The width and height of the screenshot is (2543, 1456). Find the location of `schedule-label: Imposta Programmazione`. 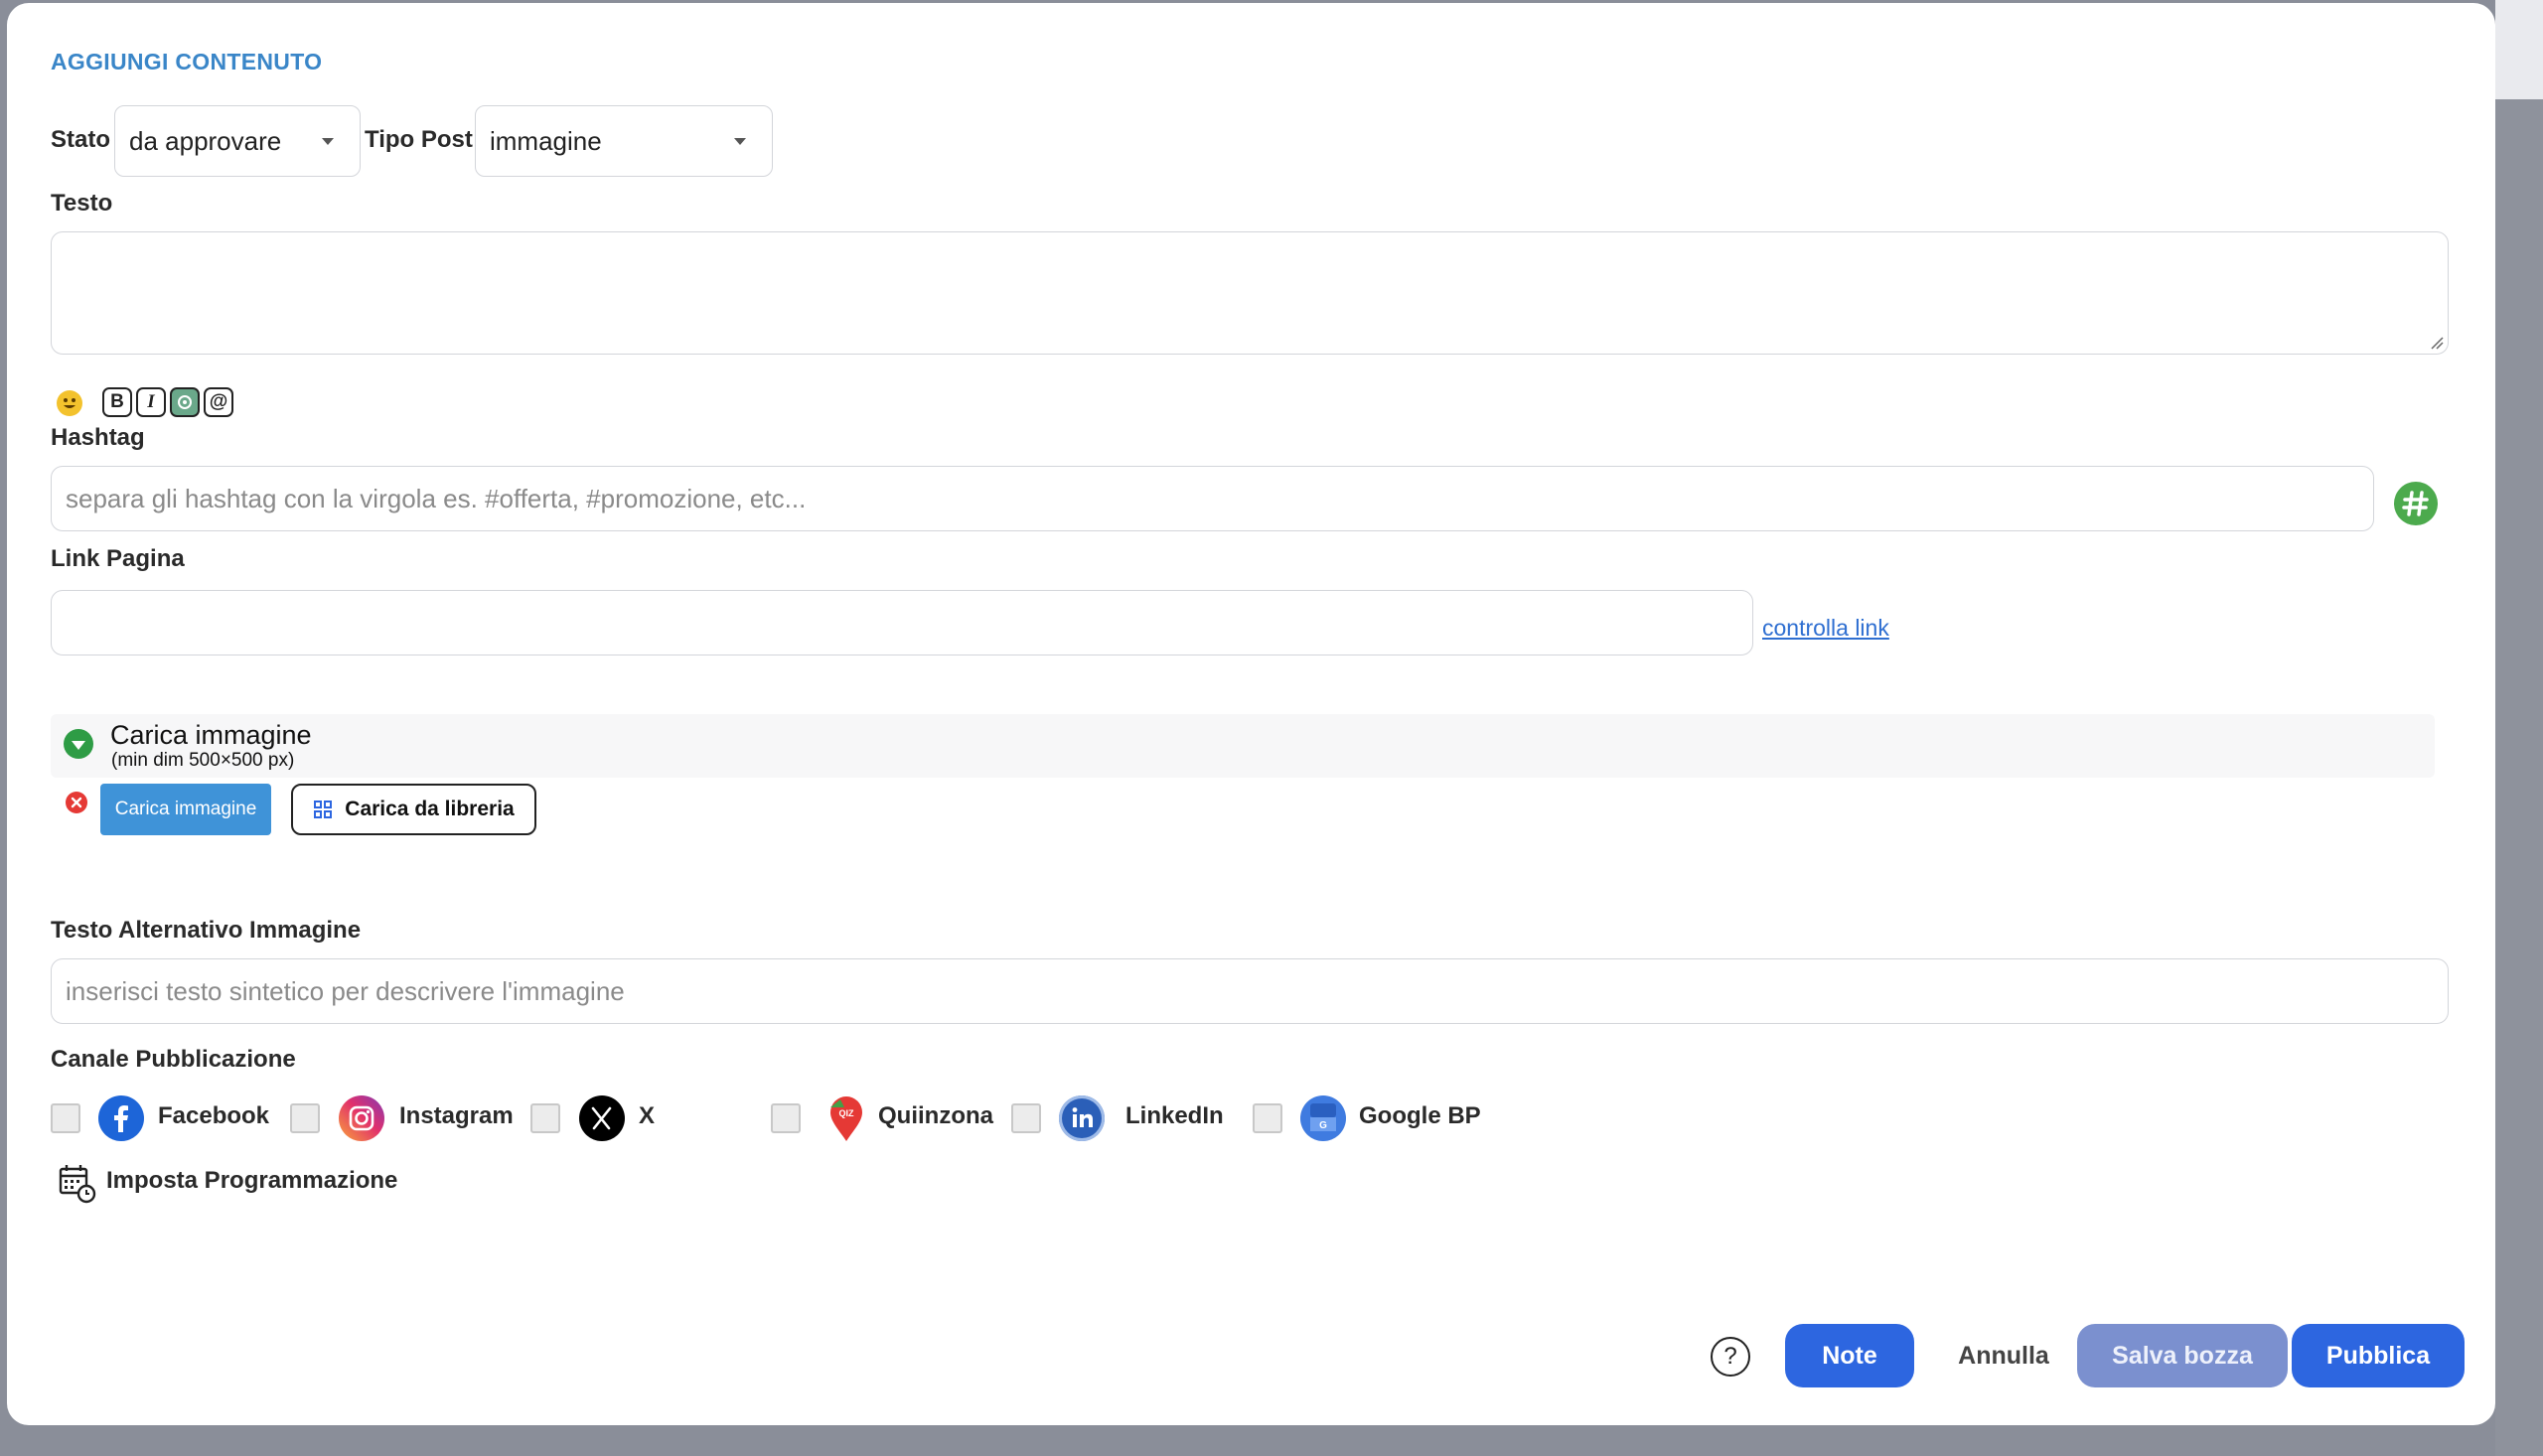

schedule-label: Imposta Programmazione is located at coordinates (251, 1181).